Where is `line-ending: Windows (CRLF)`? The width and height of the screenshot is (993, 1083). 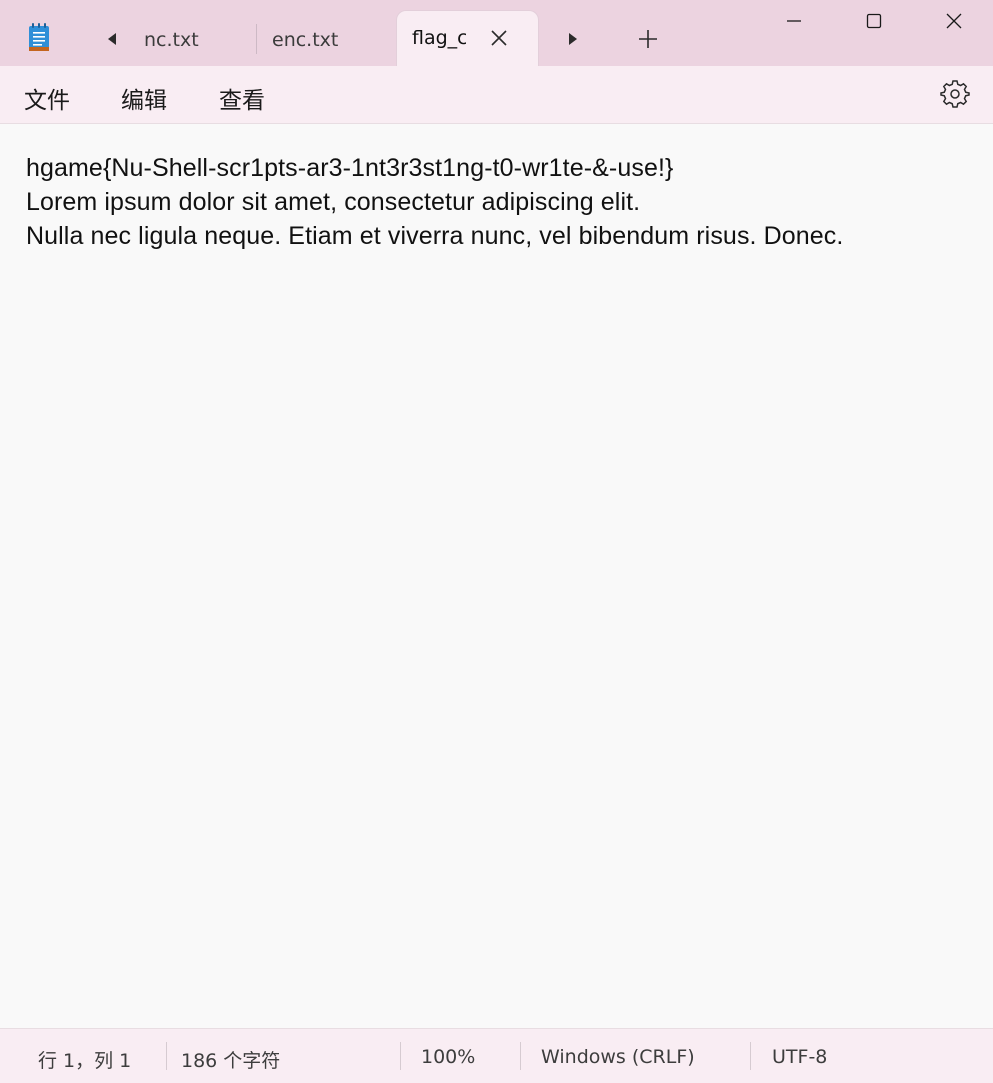
line-ending: Windows (CRLF) is located at coordinates (618, 1057).